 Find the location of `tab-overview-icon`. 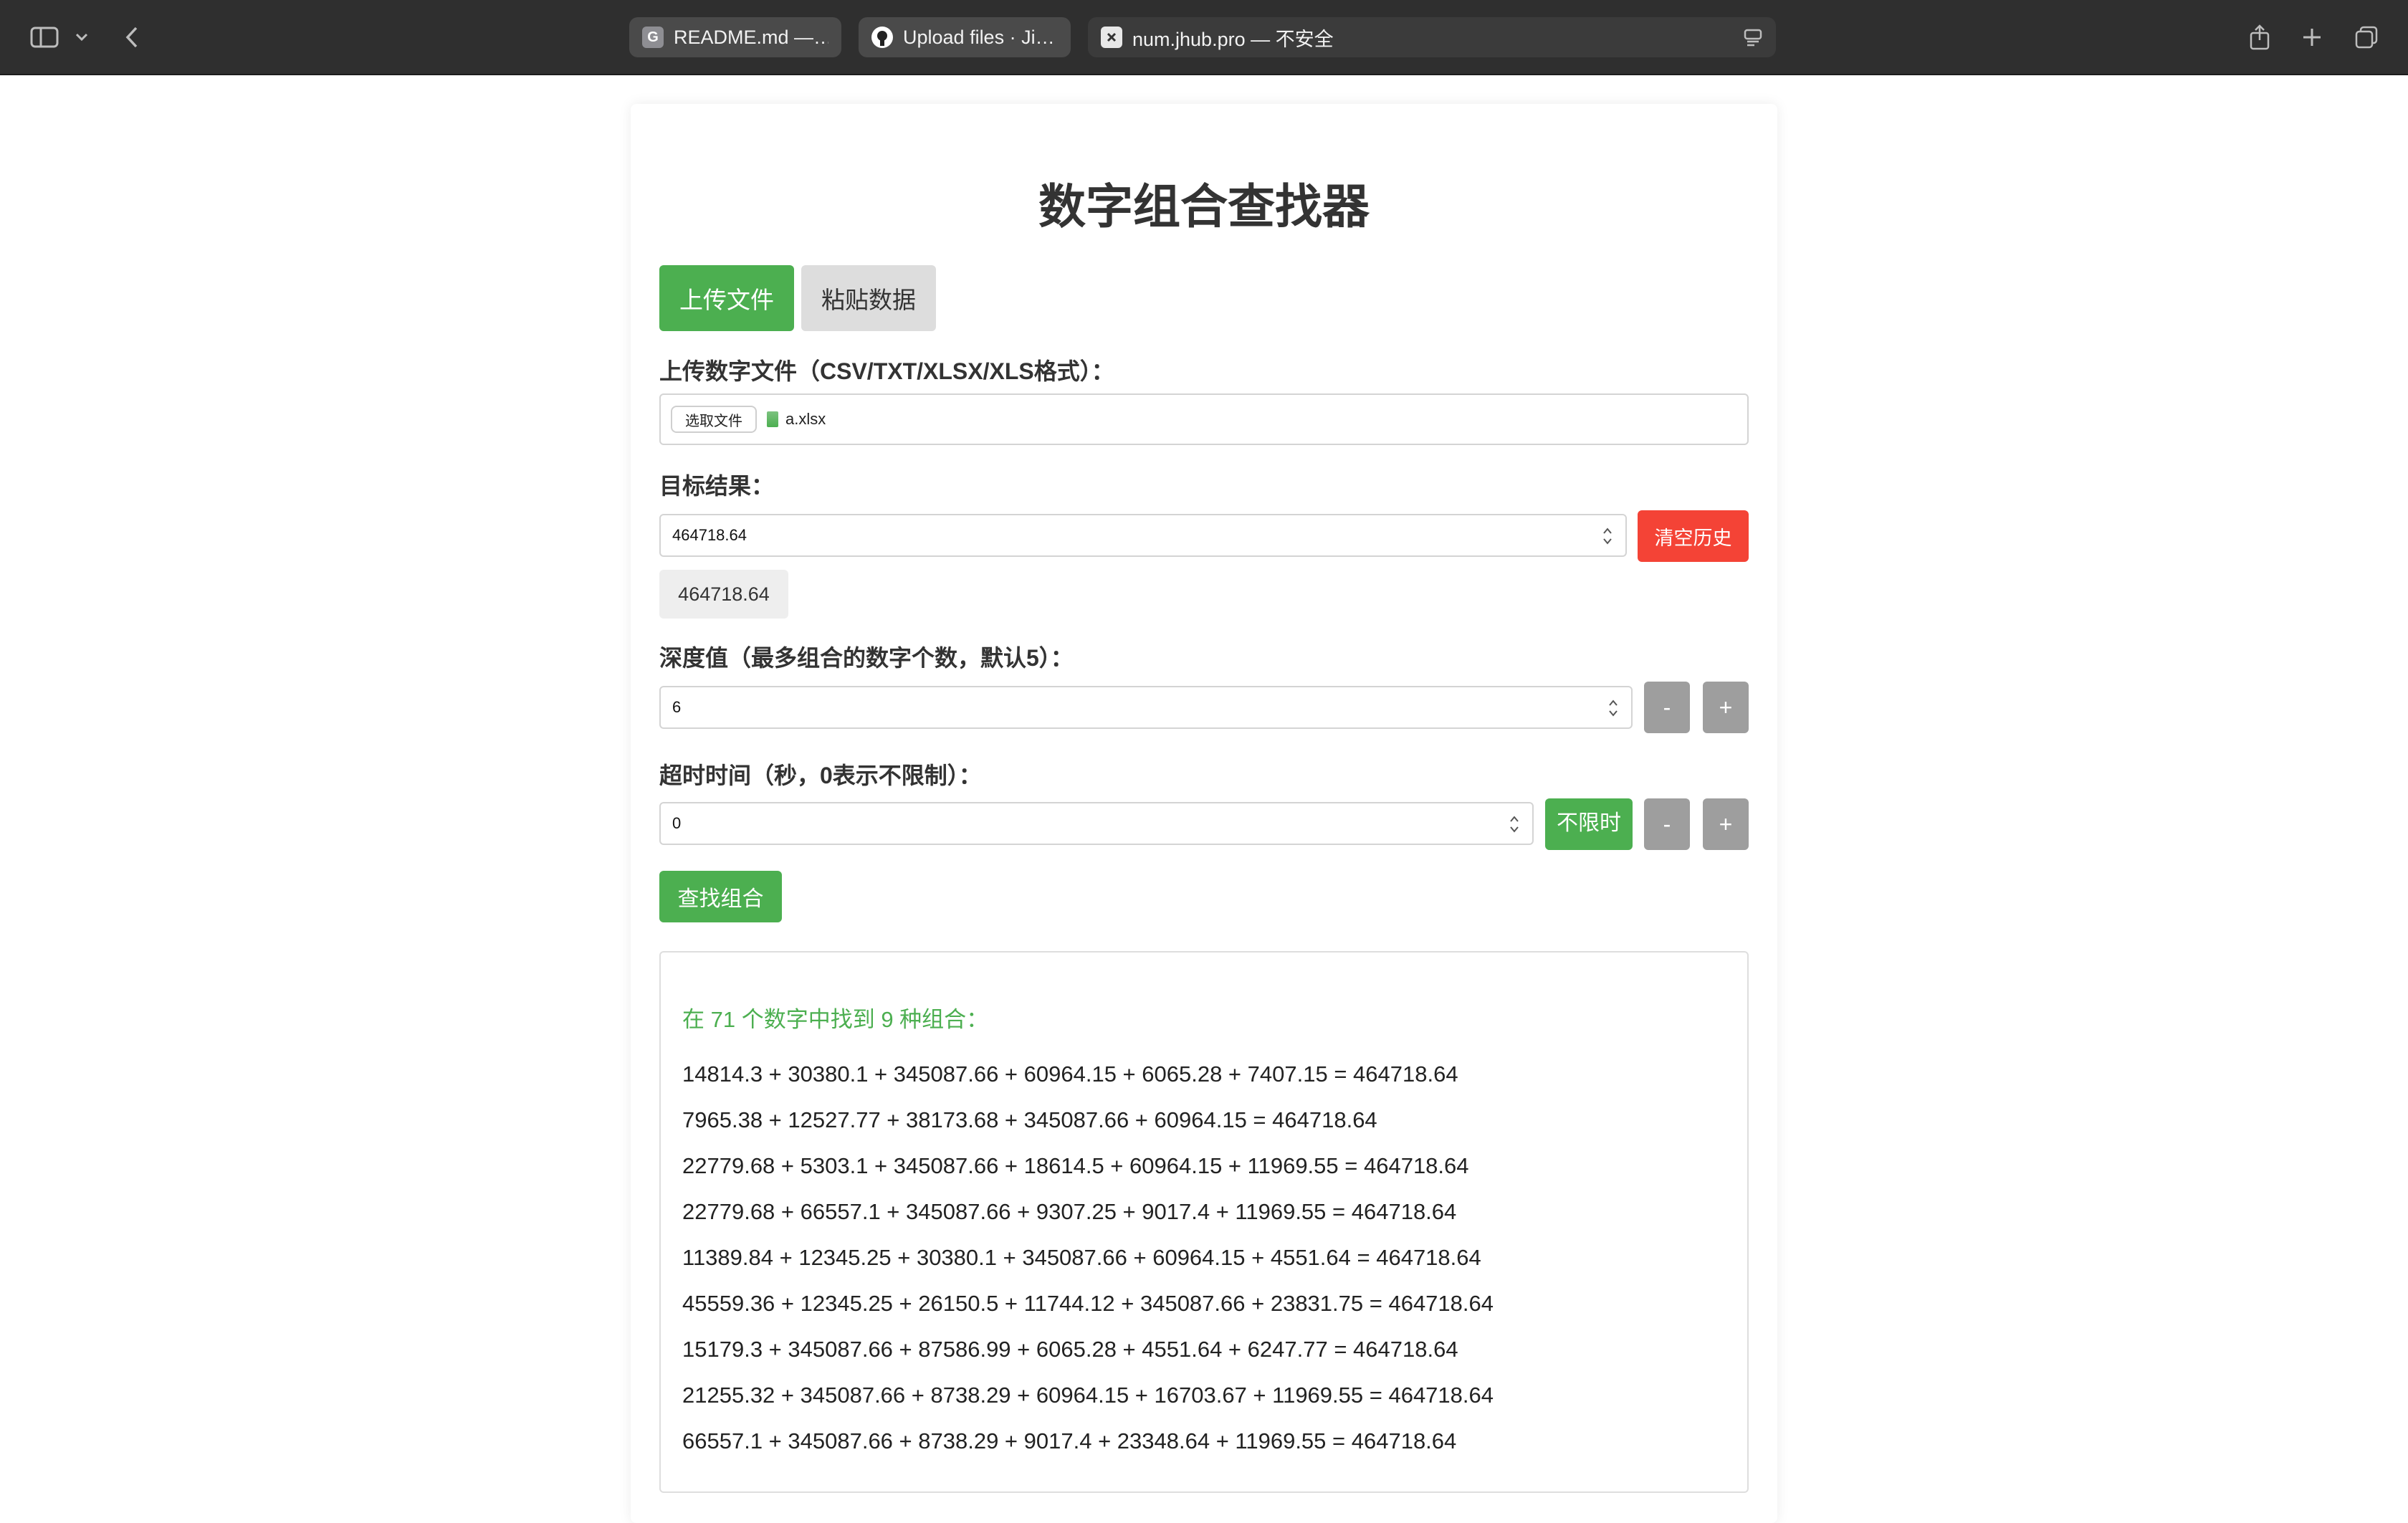

tab-overview-icon is located at coordinates (2366, 37).